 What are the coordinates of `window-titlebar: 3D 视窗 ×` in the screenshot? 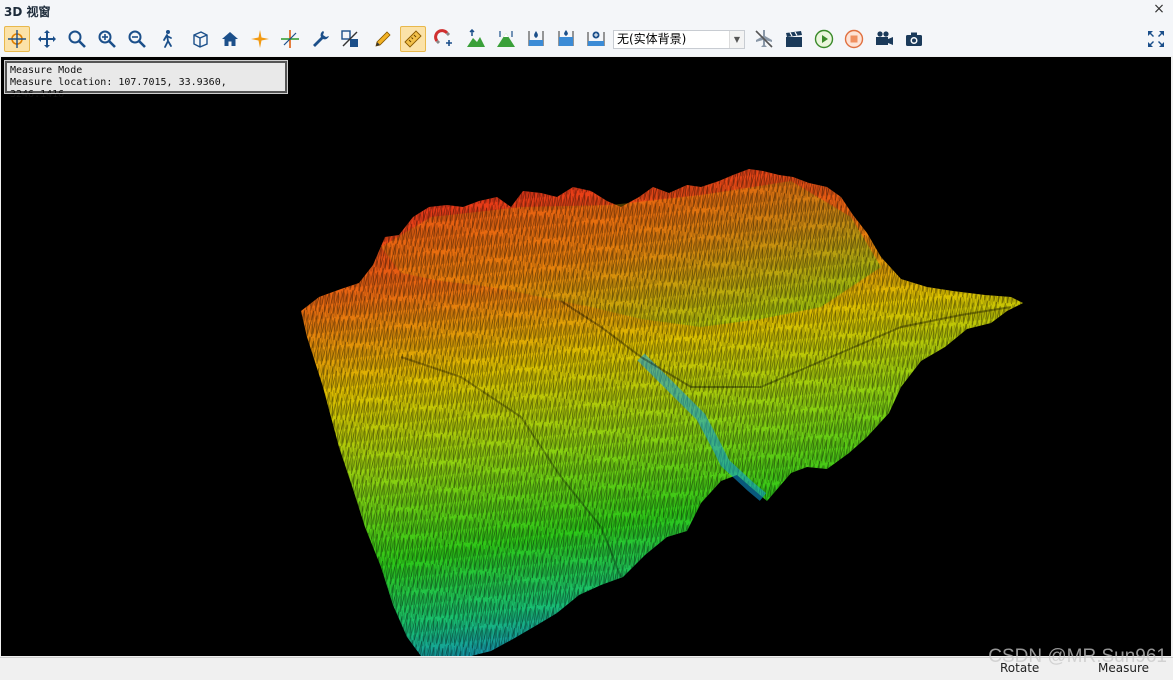 It's located at (586, 11).